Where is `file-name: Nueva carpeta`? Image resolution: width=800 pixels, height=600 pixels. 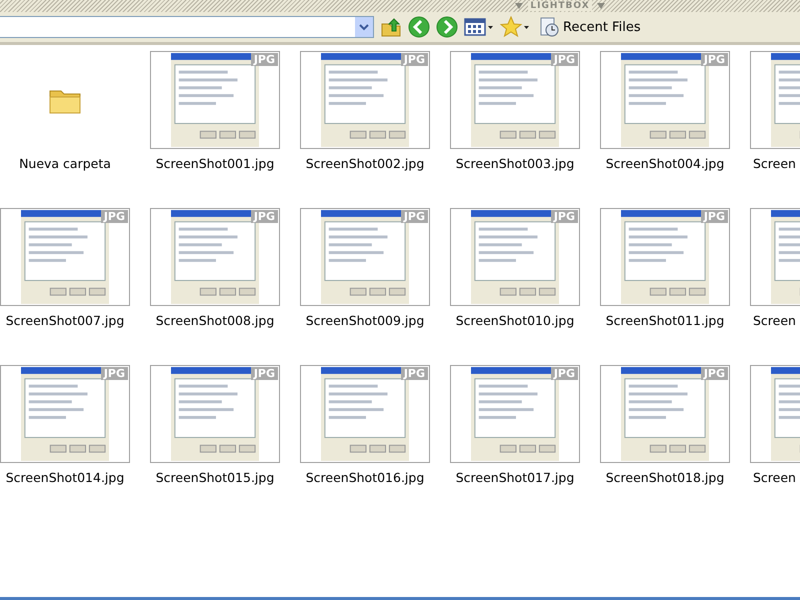
file-name: Nueva carpeta is located at coordinates (65, 163).